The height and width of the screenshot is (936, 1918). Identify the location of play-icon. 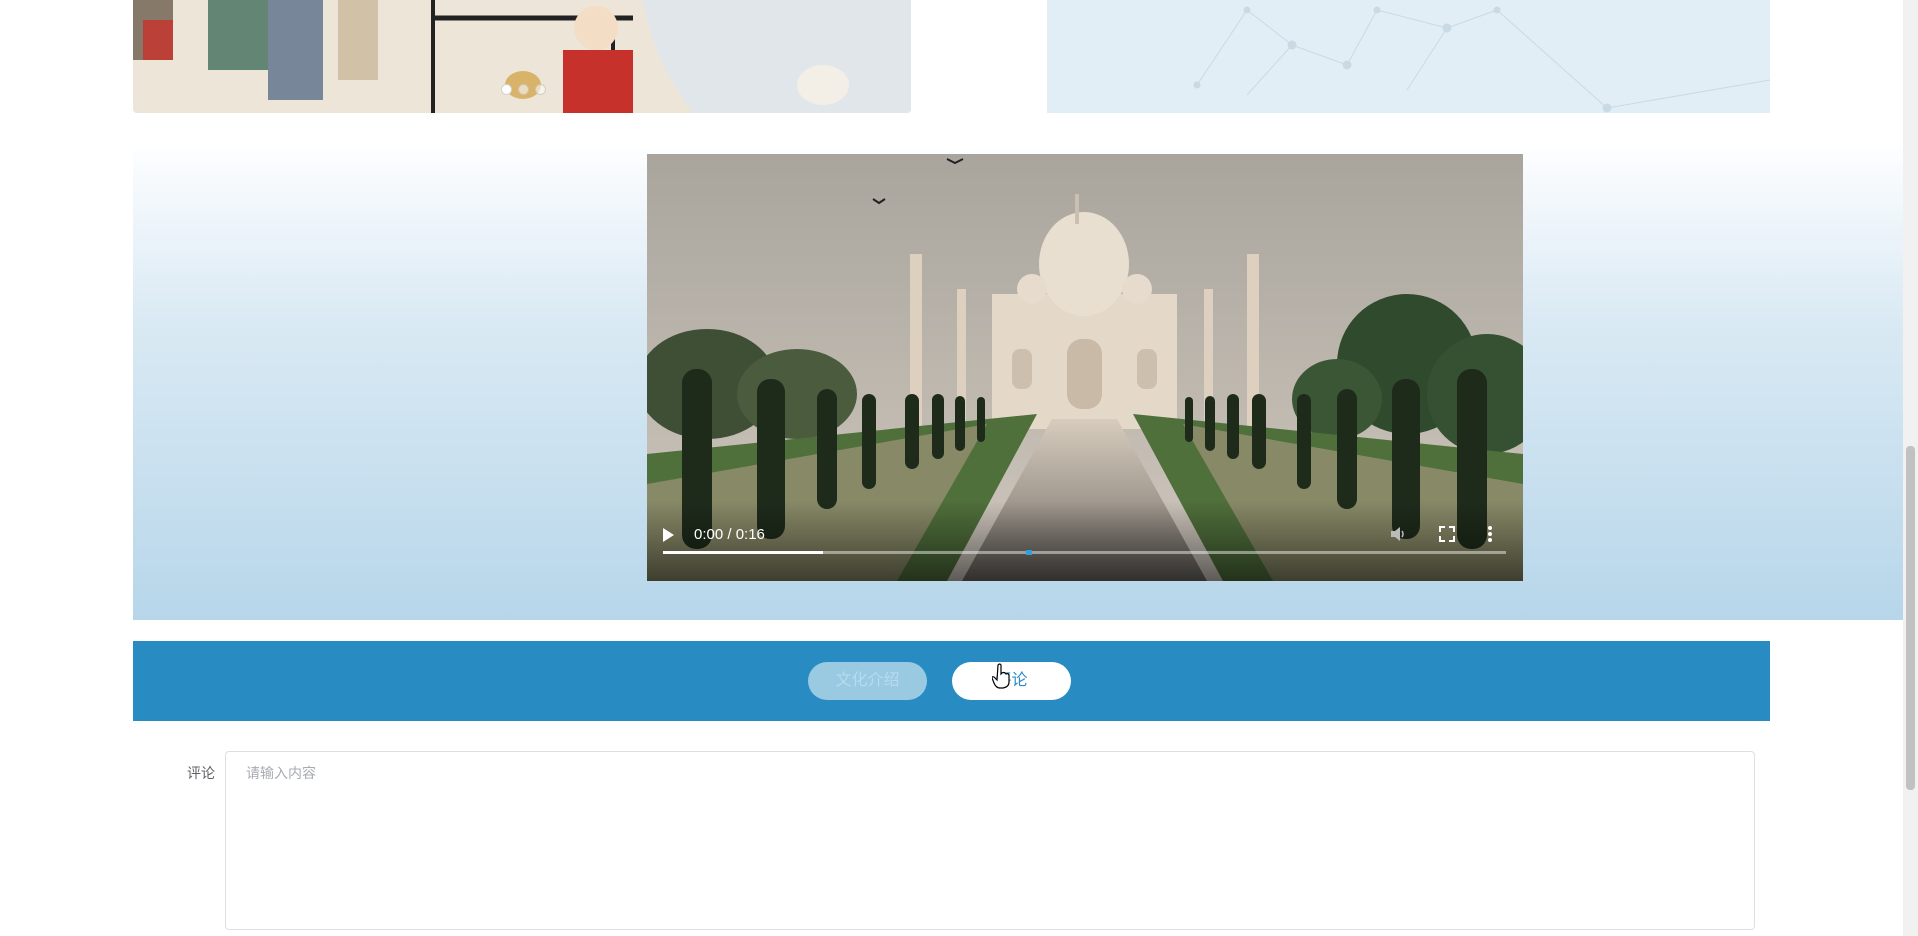
(668, 535).